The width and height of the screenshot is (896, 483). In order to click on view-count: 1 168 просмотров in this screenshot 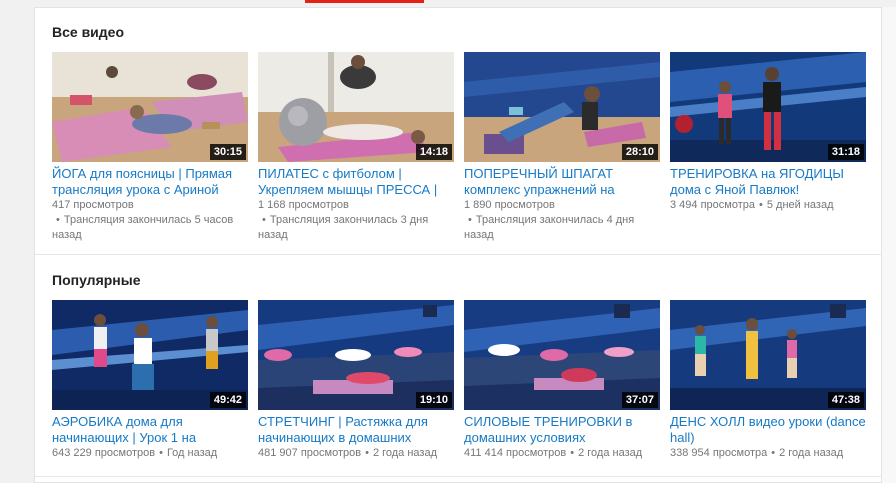, I will do `click(303, 205)`.